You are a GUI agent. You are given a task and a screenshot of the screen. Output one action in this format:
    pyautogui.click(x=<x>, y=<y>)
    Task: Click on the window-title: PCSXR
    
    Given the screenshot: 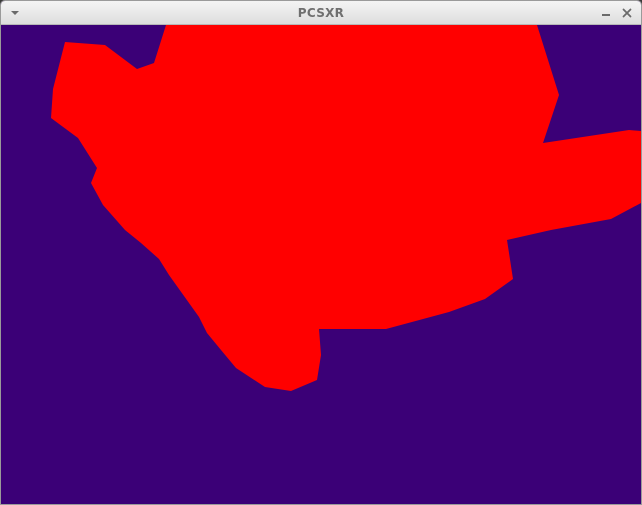 What is the action you would take?
    pyautogui.click(x=321, y=13)
    